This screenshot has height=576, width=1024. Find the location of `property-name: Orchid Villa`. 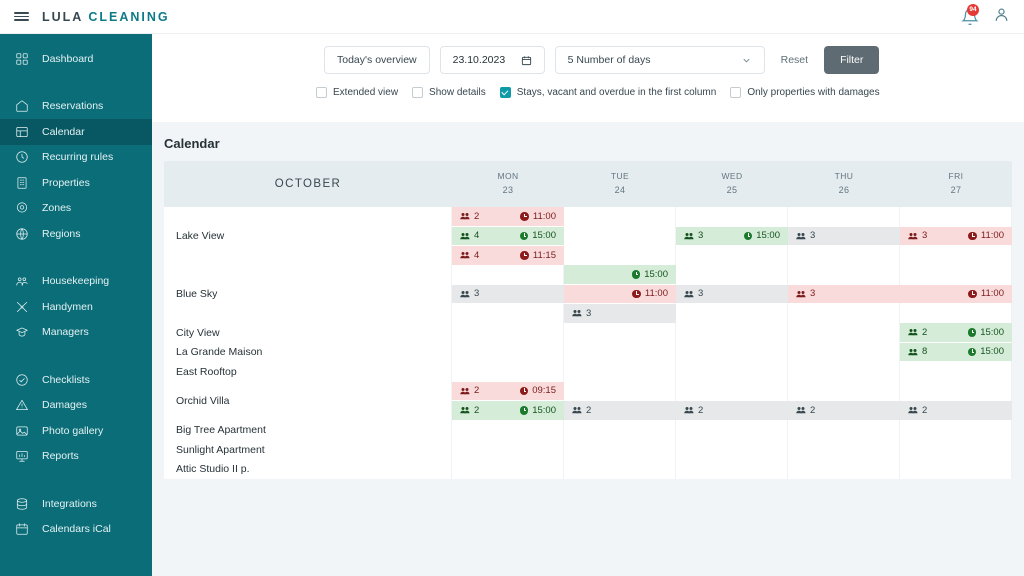

property-name: Orchid Villa is located at coordinates (308, 401).